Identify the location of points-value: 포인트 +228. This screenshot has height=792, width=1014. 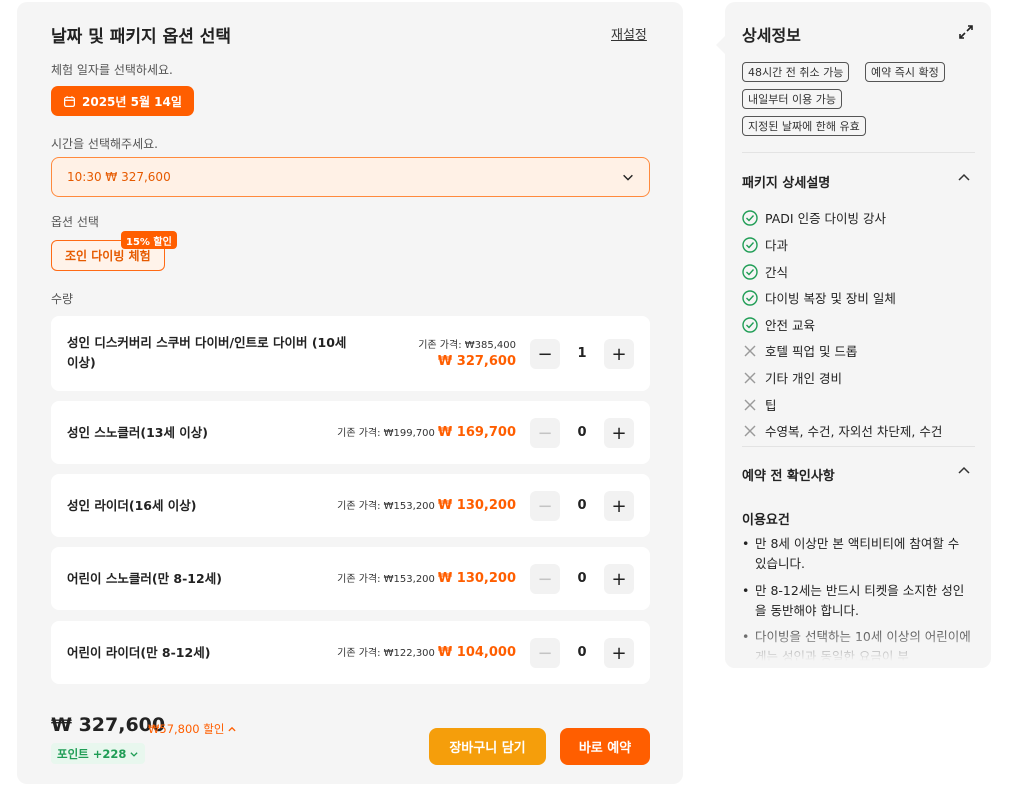
(92, 753).